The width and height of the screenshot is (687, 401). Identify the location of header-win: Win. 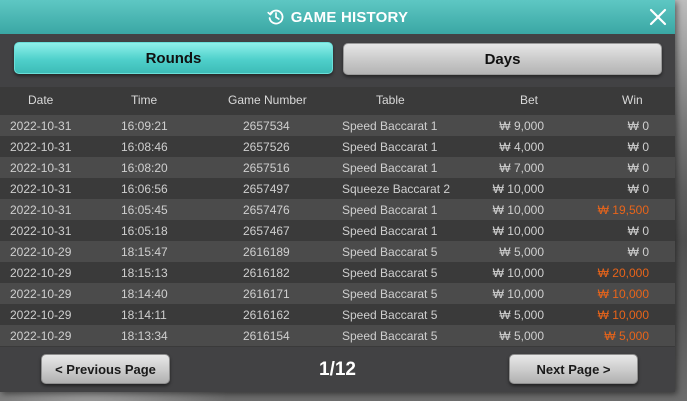
(632, 100).